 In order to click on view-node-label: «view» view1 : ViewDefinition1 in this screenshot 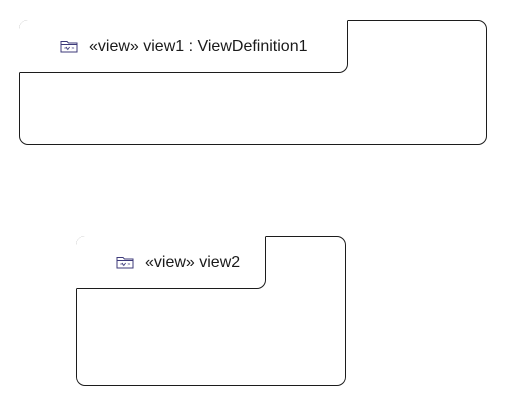, I will do `click(198, 46)`.